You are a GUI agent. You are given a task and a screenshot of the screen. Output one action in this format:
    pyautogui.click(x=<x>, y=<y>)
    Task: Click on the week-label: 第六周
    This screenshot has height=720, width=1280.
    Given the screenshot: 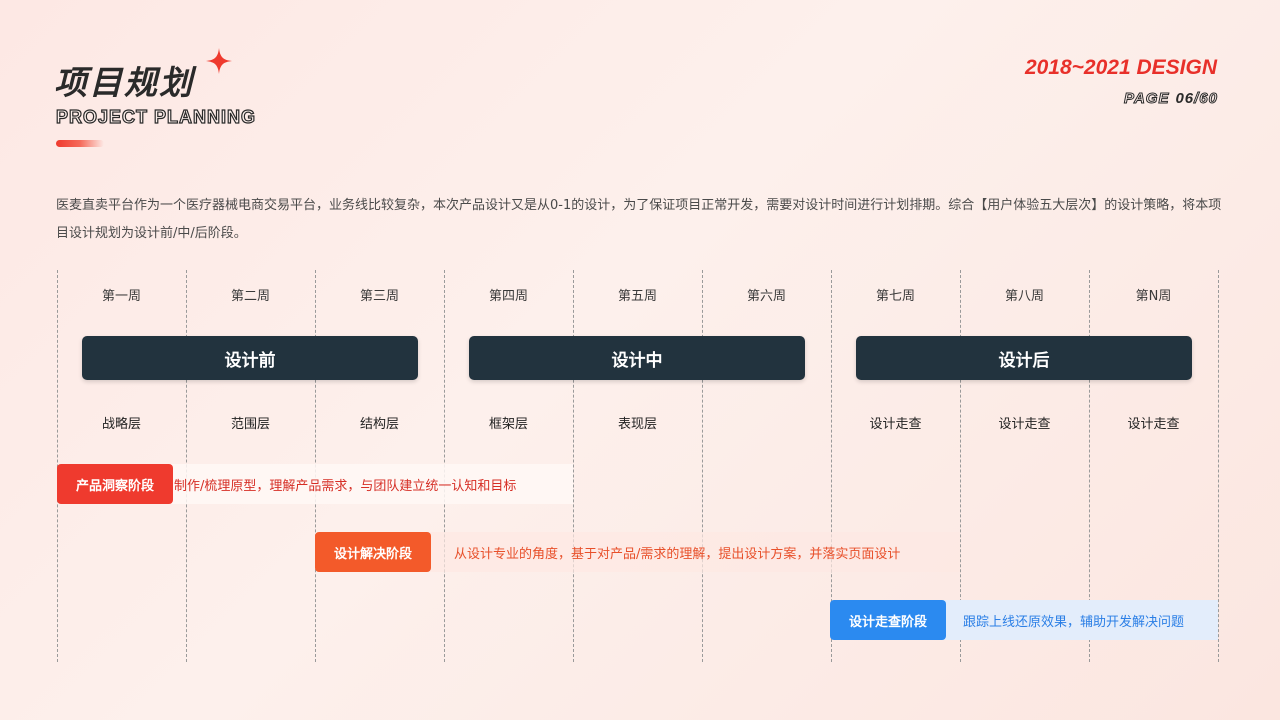 What is the action you would take?
    pyautogui.click(x=766, y=296)
    